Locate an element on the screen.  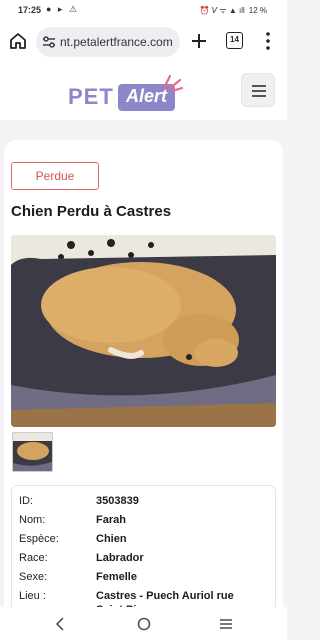
notification-icons: ● ▸ ⚠ is located at coordinates (63, 9).